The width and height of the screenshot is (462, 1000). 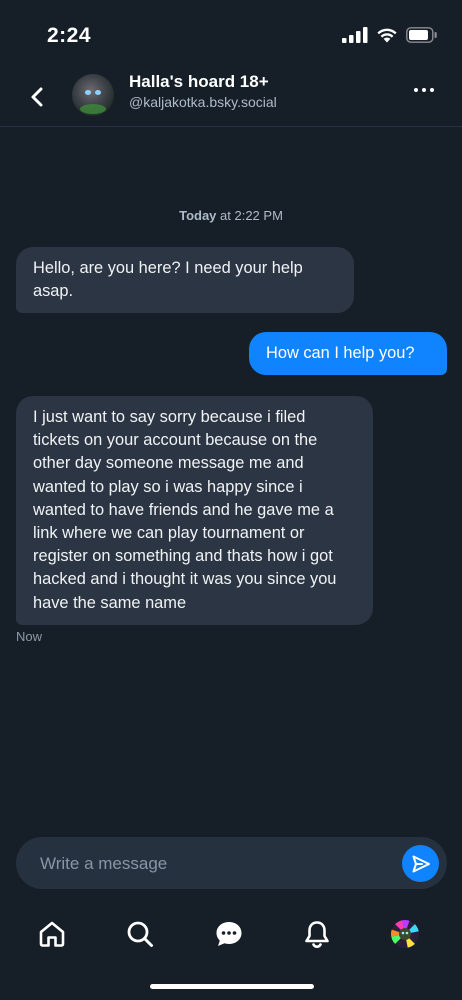 I want to click on home-icon, so click(x=52, y=934).